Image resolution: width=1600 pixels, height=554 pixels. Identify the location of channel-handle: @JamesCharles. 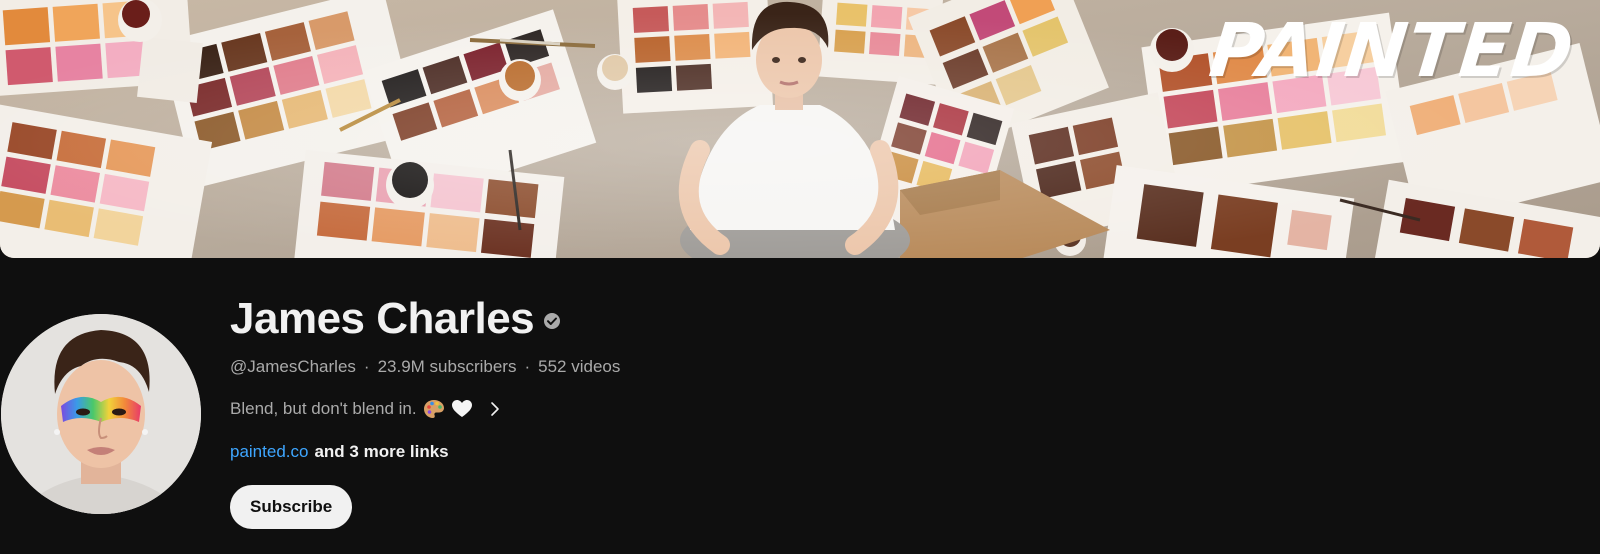
(293, 366).